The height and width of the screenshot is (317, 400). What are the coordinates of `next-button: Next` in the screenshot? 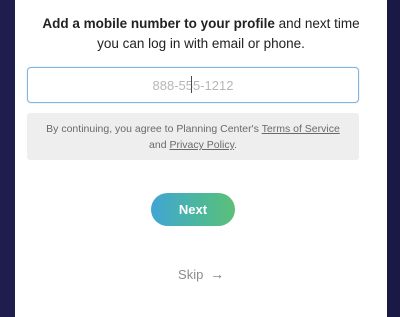 It's located at (193, 209).